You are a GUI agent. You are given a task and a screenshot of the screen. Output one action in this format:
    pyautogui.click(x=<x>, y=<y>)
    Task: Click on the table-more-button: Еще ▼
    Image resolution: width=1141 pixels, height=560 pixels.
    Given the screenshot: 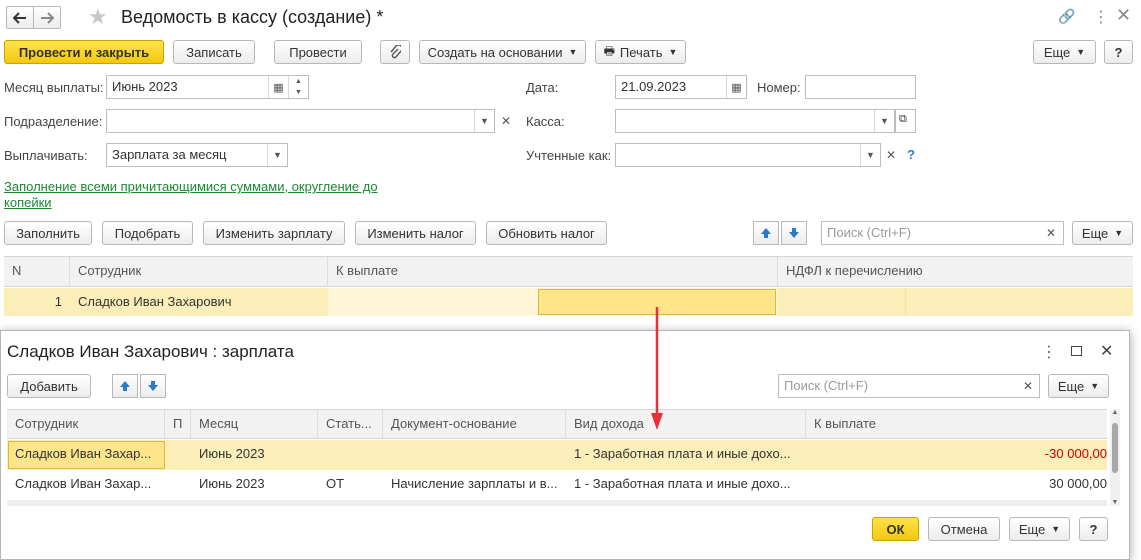 What is the action you would take?
    pyautogui.click(x=1102, y=233)
    